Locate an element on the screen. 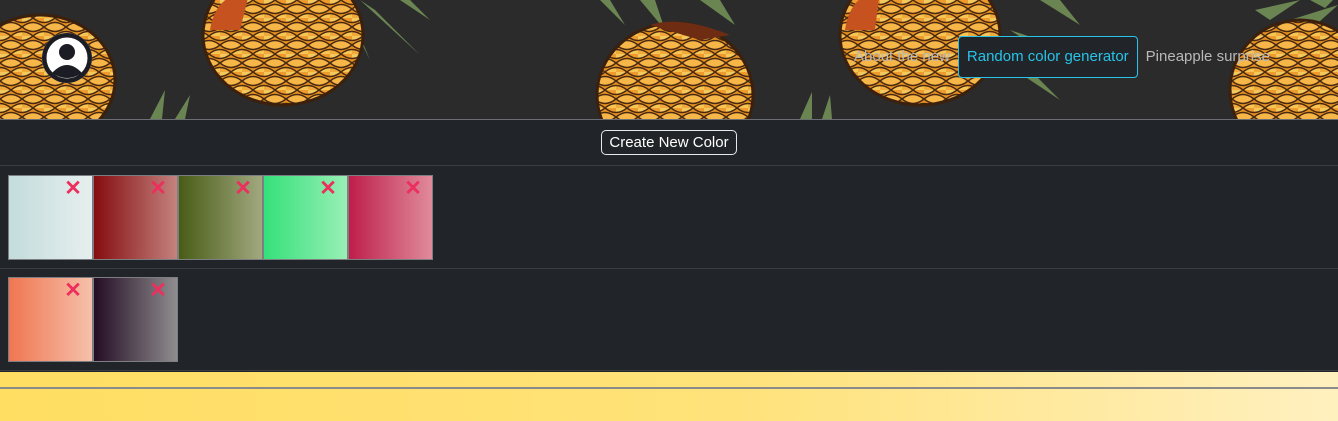 This screenshot has height=421, width=1338. toolbar: Create New Color is located at coordinates (669, 143).